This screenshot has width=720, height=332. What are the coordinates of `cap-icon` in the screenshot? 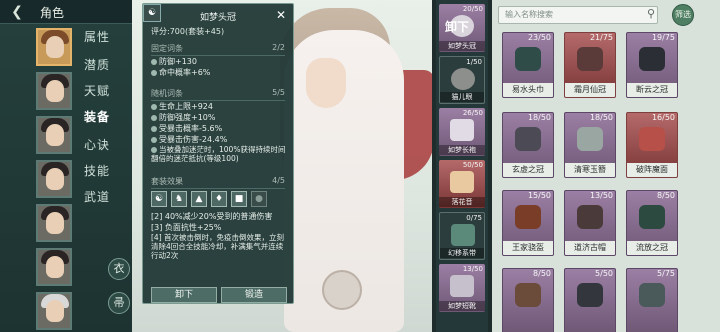 It's located at (652, 217).